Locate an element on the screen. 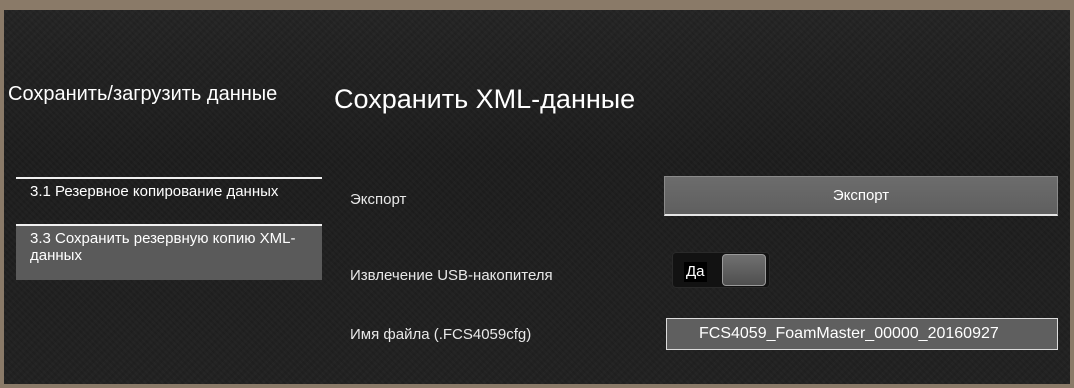 This screenshot has width=1074, height=388. usb-eject-toggle: Да is located at coordinates (721, 270).